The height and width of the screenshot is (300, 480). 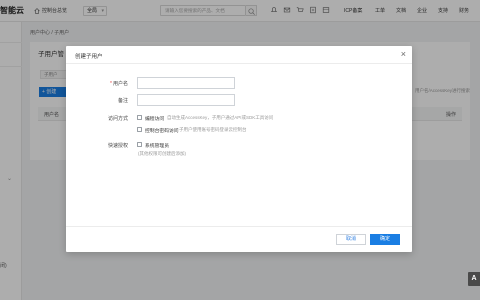 I want to click on remark-label: 备注, so click(x=122, y=101).